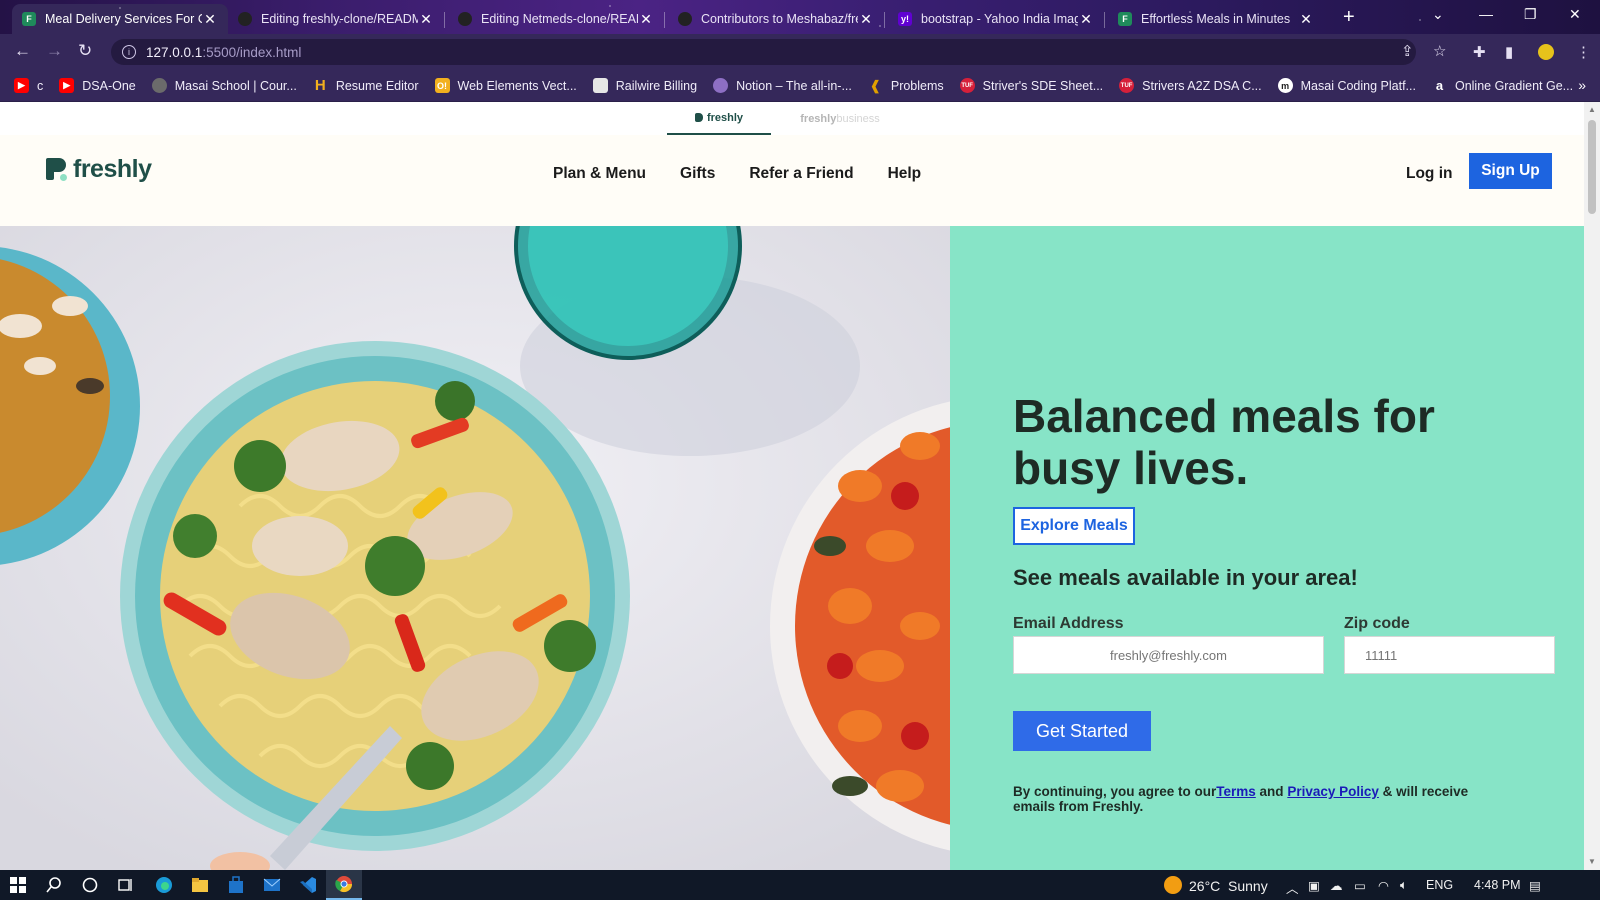 This screenshot has height=900, width=1600. I want to click on side-panel-icon: ▮, so click(1509, 52).